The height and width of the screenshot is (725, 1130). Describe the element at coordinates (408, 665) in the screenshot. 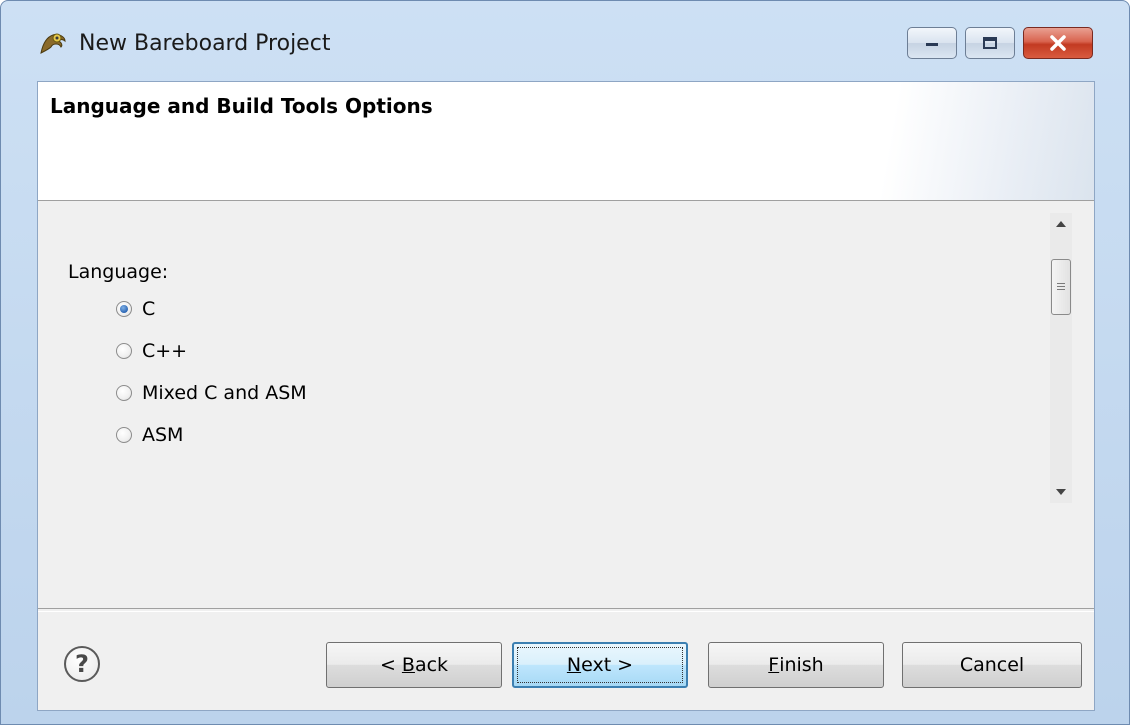

I see `back-button-mnemonic: B` at that location.